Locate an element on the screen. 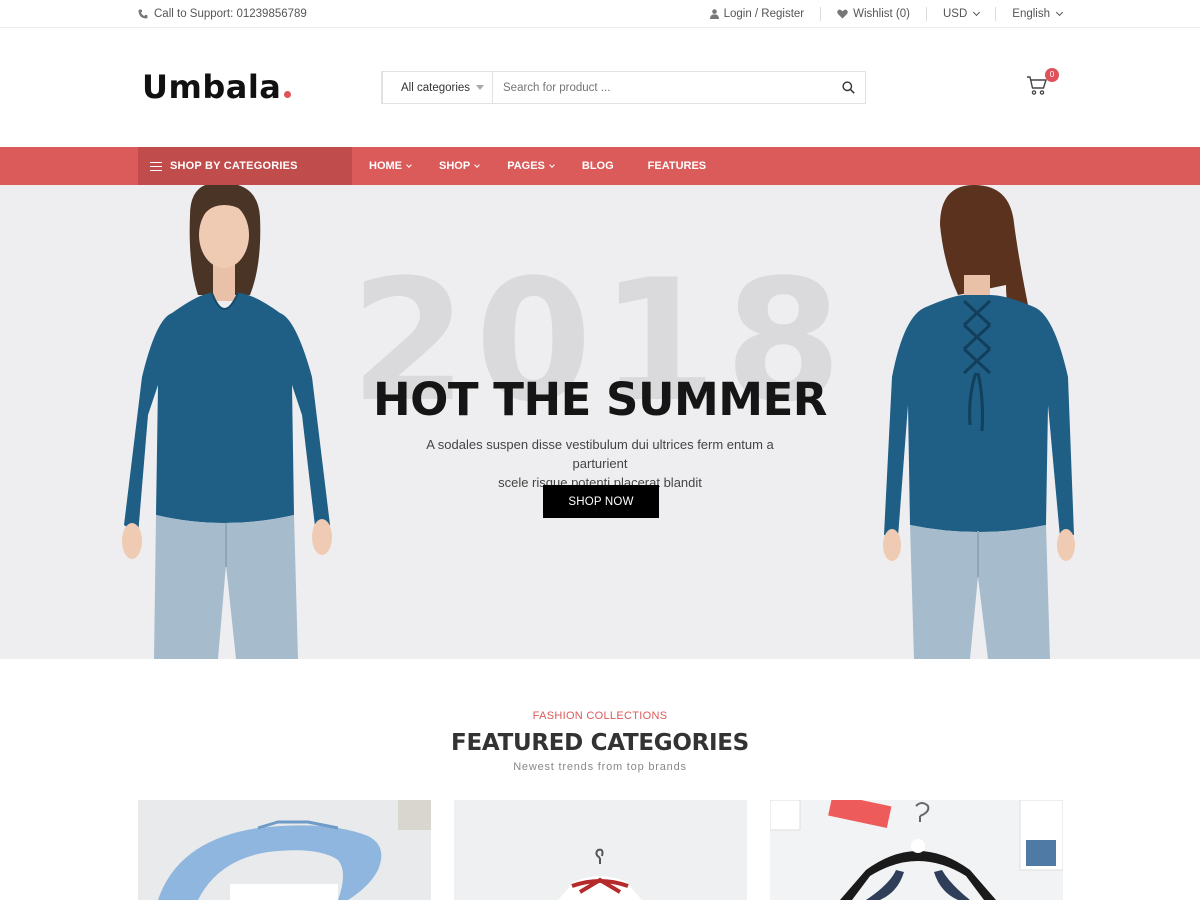 This screenshot has height=900, width=1200. search-bar: All categories is located at coordinates (623, 87).